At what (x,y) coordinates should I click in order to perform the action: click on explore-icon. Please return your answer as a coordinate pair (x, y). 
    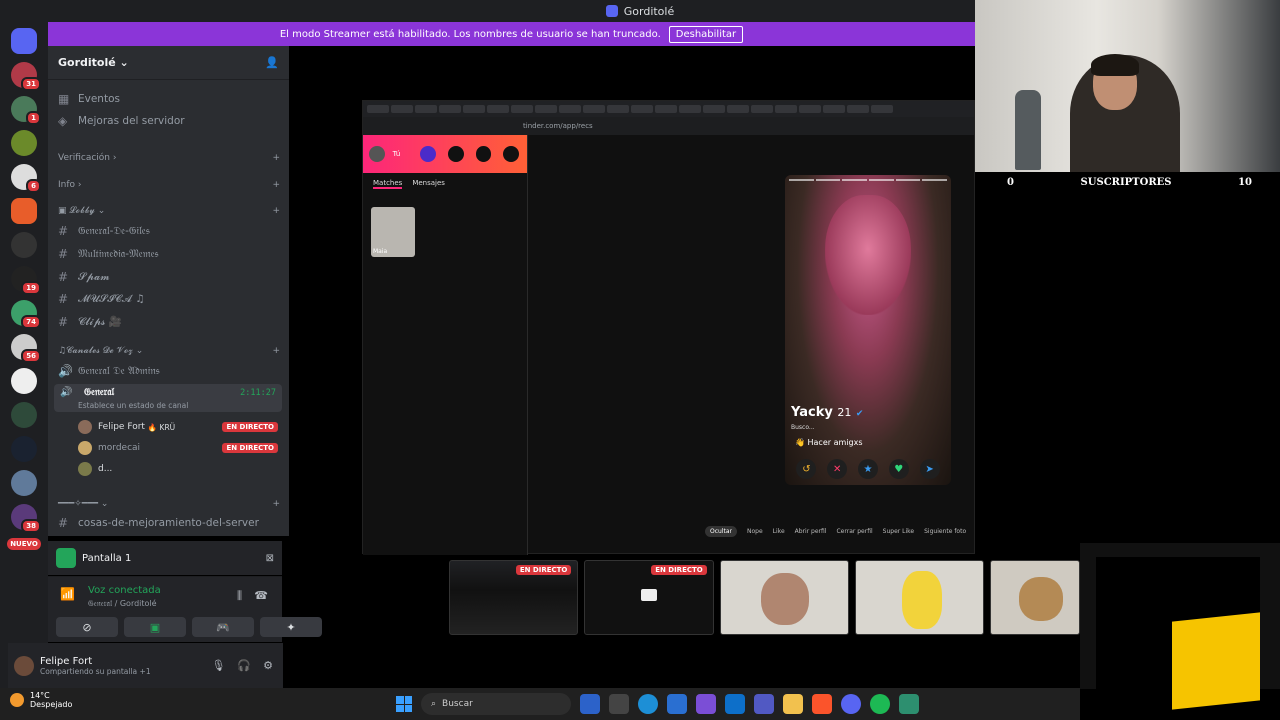
    Looking at the image, I should click on (456, 154).